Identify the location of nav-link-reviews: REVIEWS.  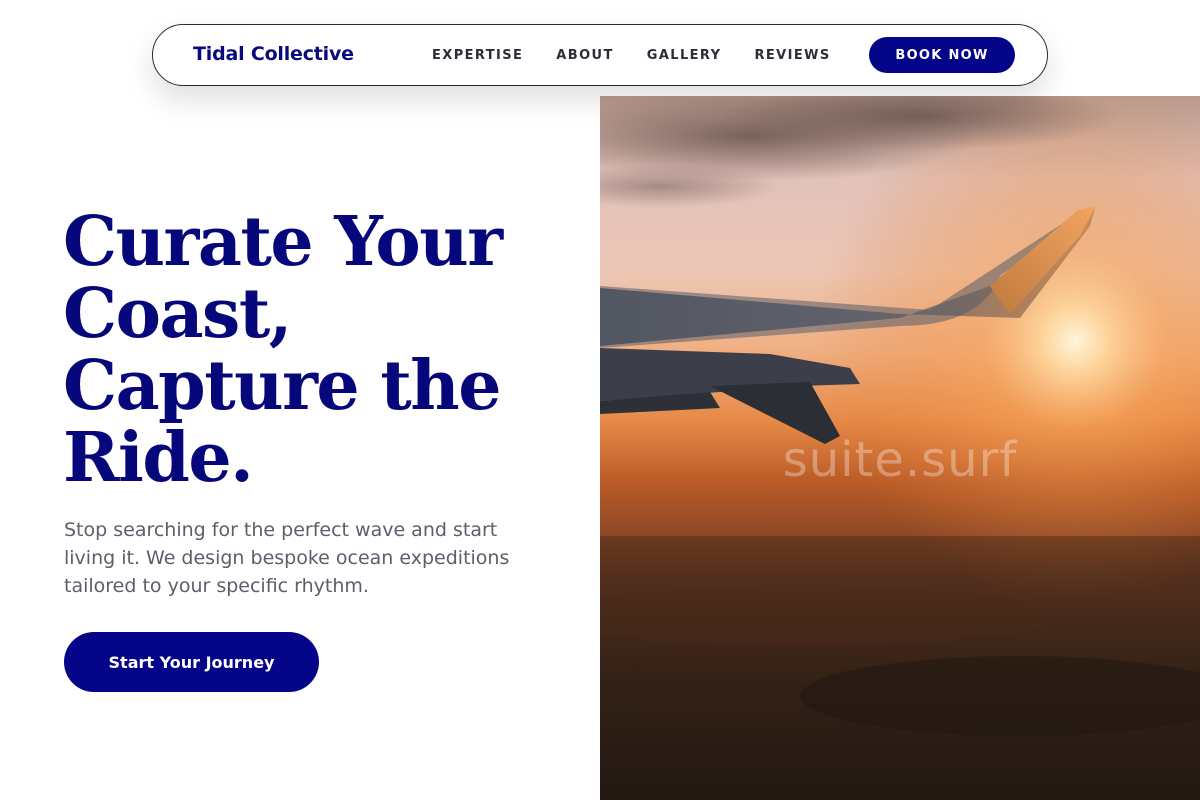
(792, 56).